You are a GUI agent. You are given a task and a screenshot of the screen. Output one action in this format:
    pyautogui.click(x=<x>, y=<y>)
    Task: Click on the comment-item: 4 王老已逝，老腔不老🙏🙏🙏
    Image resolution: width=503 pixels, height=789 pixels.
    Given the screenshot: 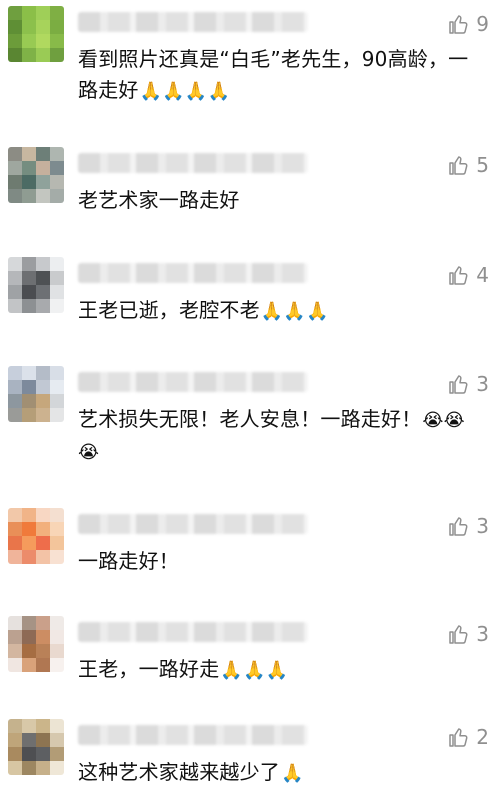 What is the action you would take?
    pyautogui.click(x=251, y=299)
    